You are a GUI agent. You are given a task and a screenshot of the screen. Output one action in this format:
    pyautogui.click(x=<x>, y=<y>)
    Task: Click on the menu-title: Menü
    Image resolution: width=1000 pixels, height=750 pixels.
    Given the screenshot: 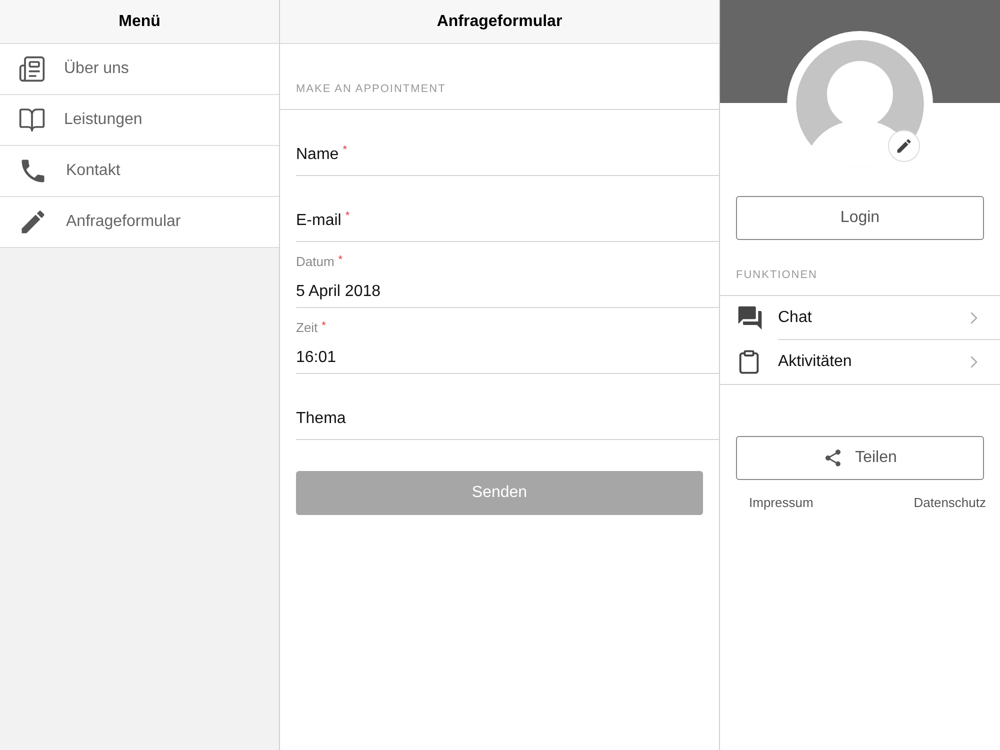 What is the action you would take?
    pyautogui.click(x=139, y=22)
    